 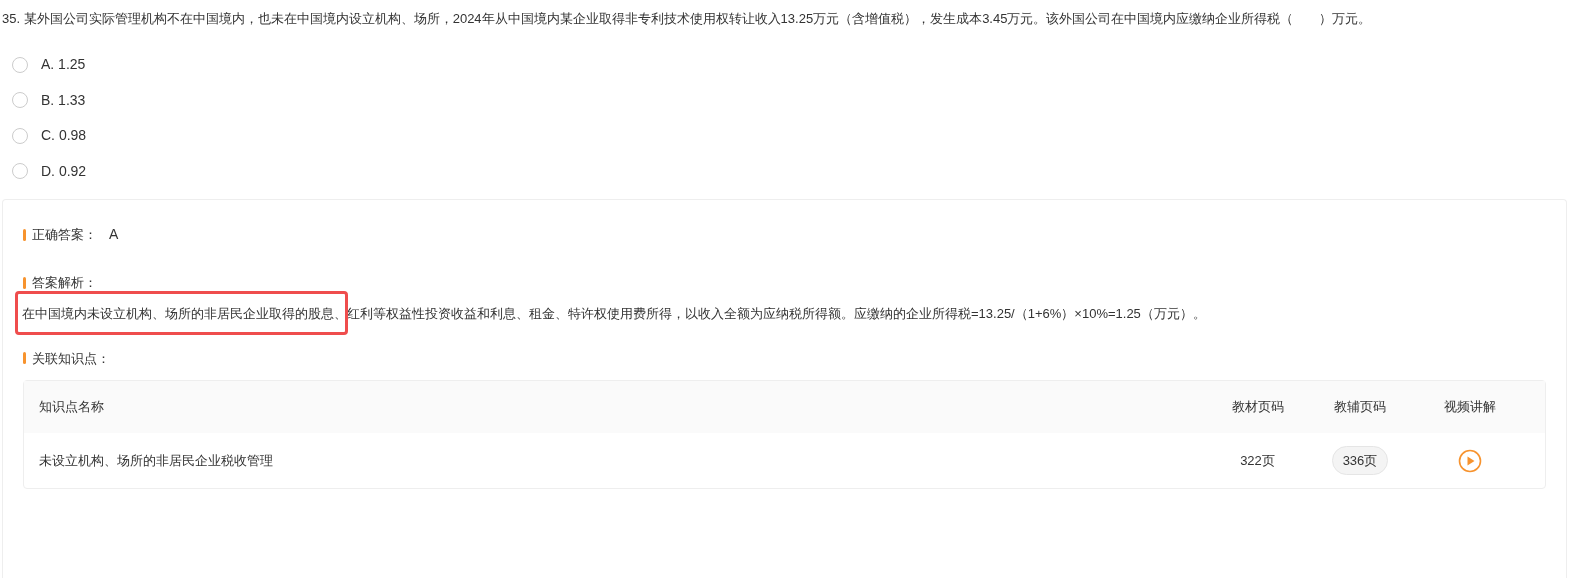 What do you see at coordinates (49, 100) in the screenshot?
I see `answer-option: B. 1.33` at bounding box center [49, 100].